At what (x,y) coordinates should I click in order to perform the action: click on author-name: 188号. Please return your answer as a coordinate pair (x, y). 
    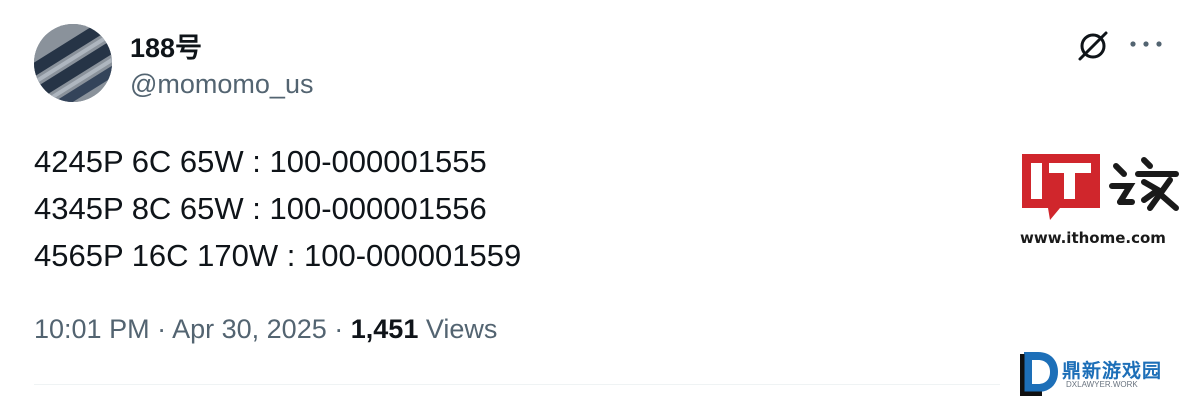
    Looking at the image, I should click on (166, 45).